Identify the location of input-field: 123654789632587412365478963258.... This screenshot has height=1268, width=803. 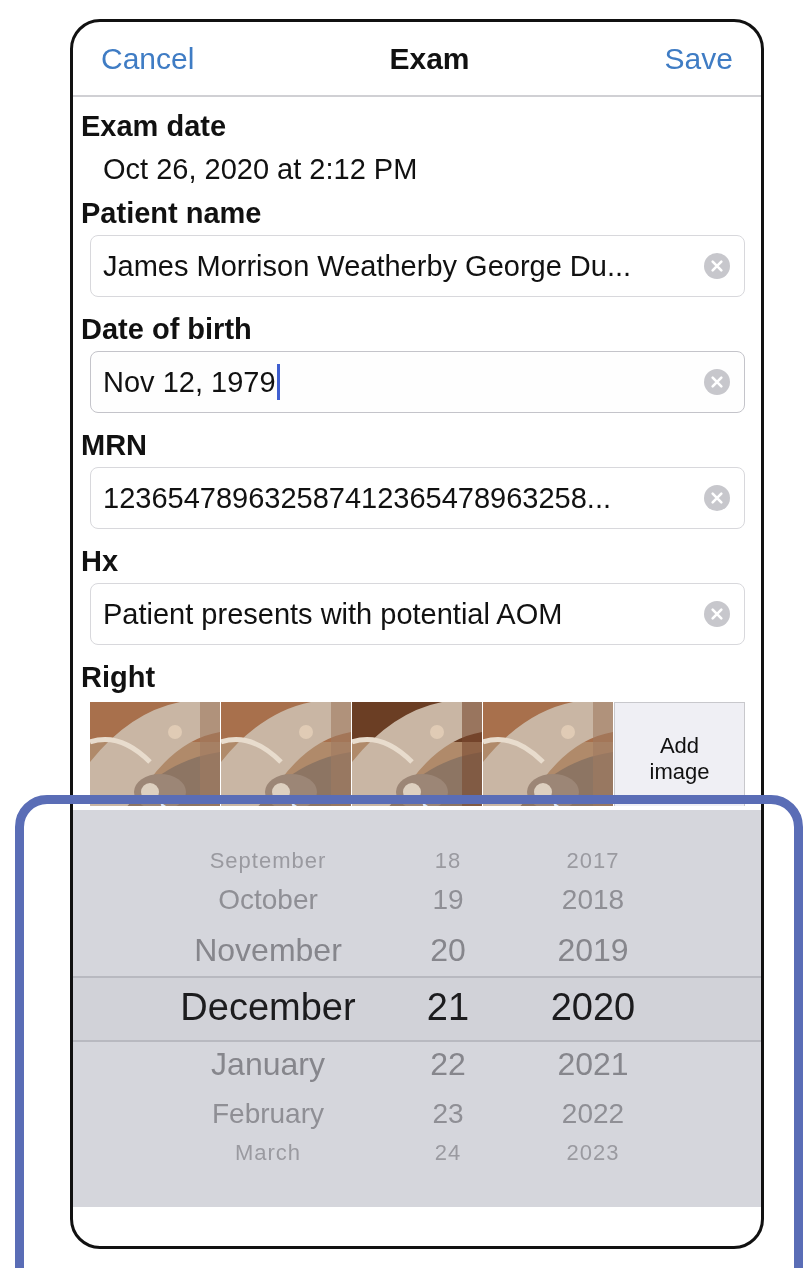
(417, 498).